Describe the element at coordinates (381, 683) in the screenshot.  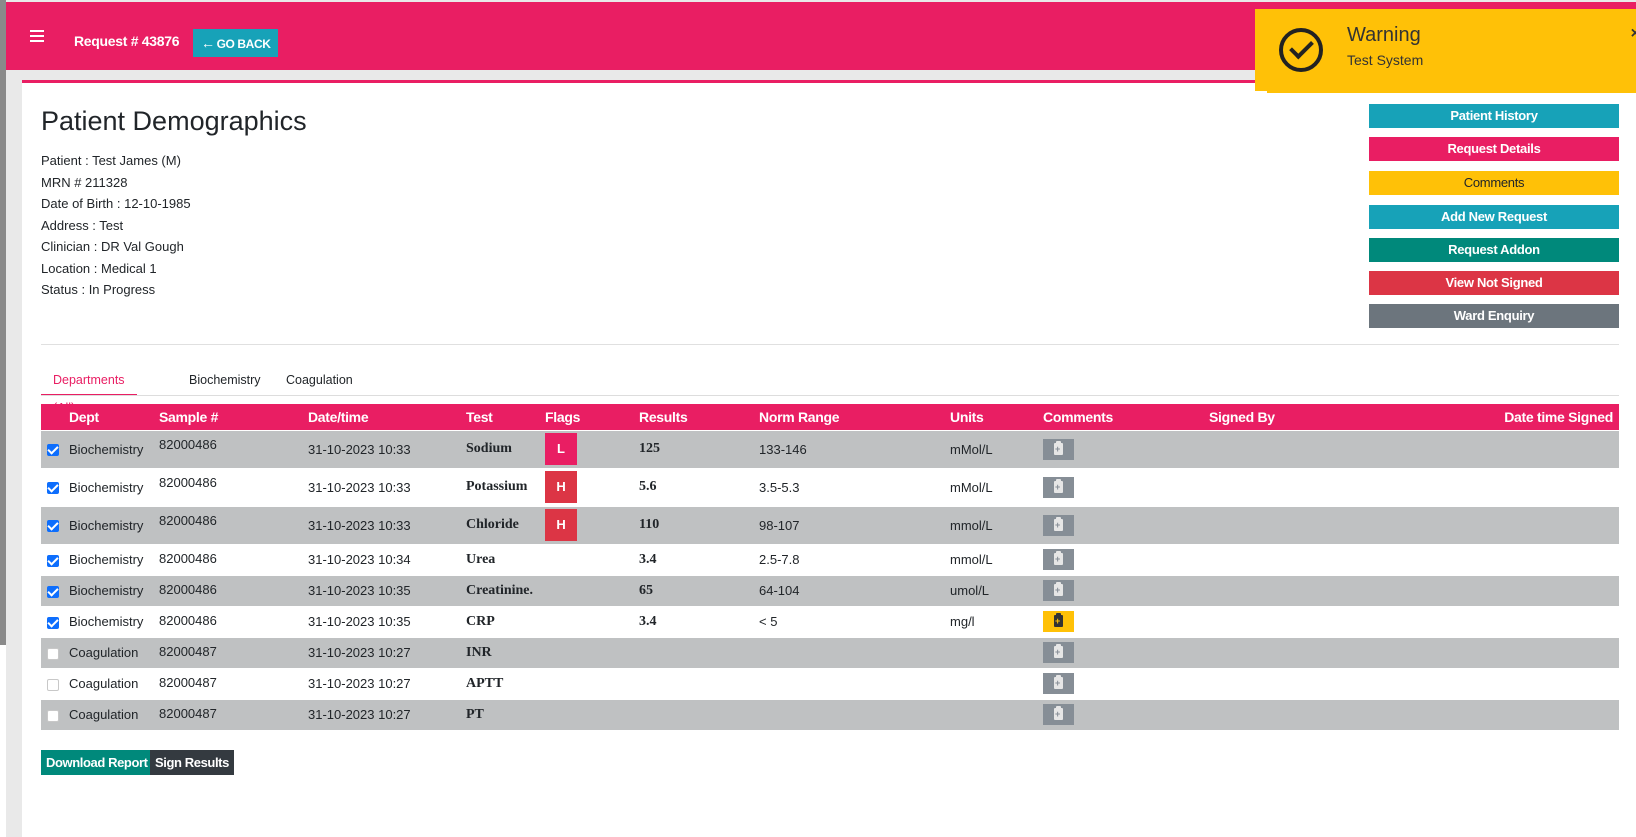
I see `cell-datetime: 31-10-2023 10:27` at that location.